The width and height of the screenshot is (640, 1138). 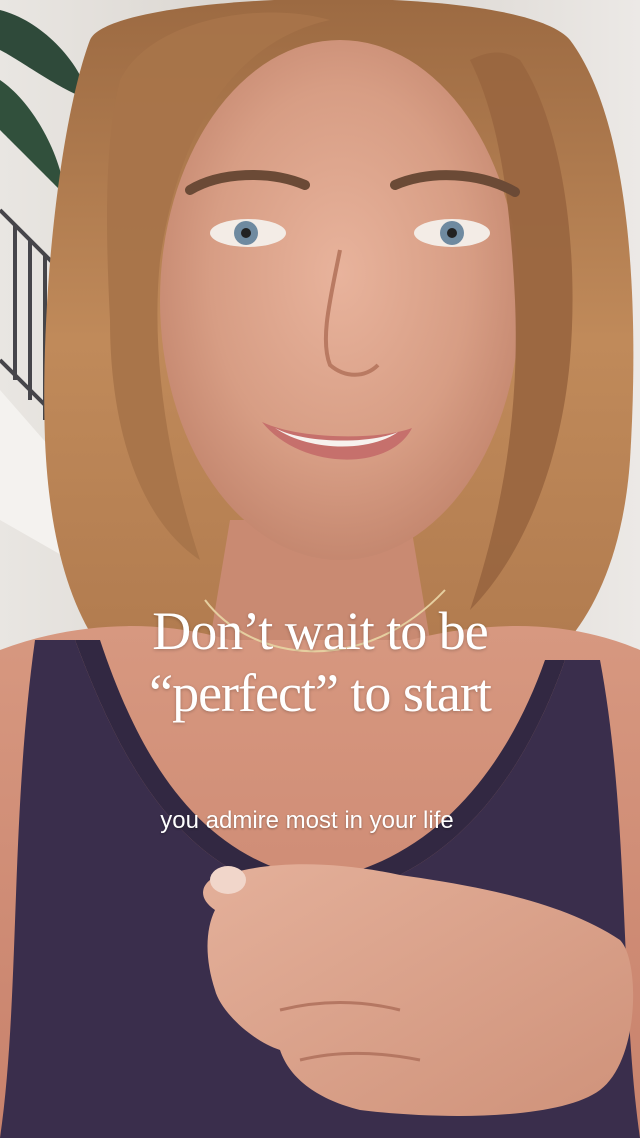 I want to click on headline-line-1: Don’t wait to be, so click(x=320, y=631).